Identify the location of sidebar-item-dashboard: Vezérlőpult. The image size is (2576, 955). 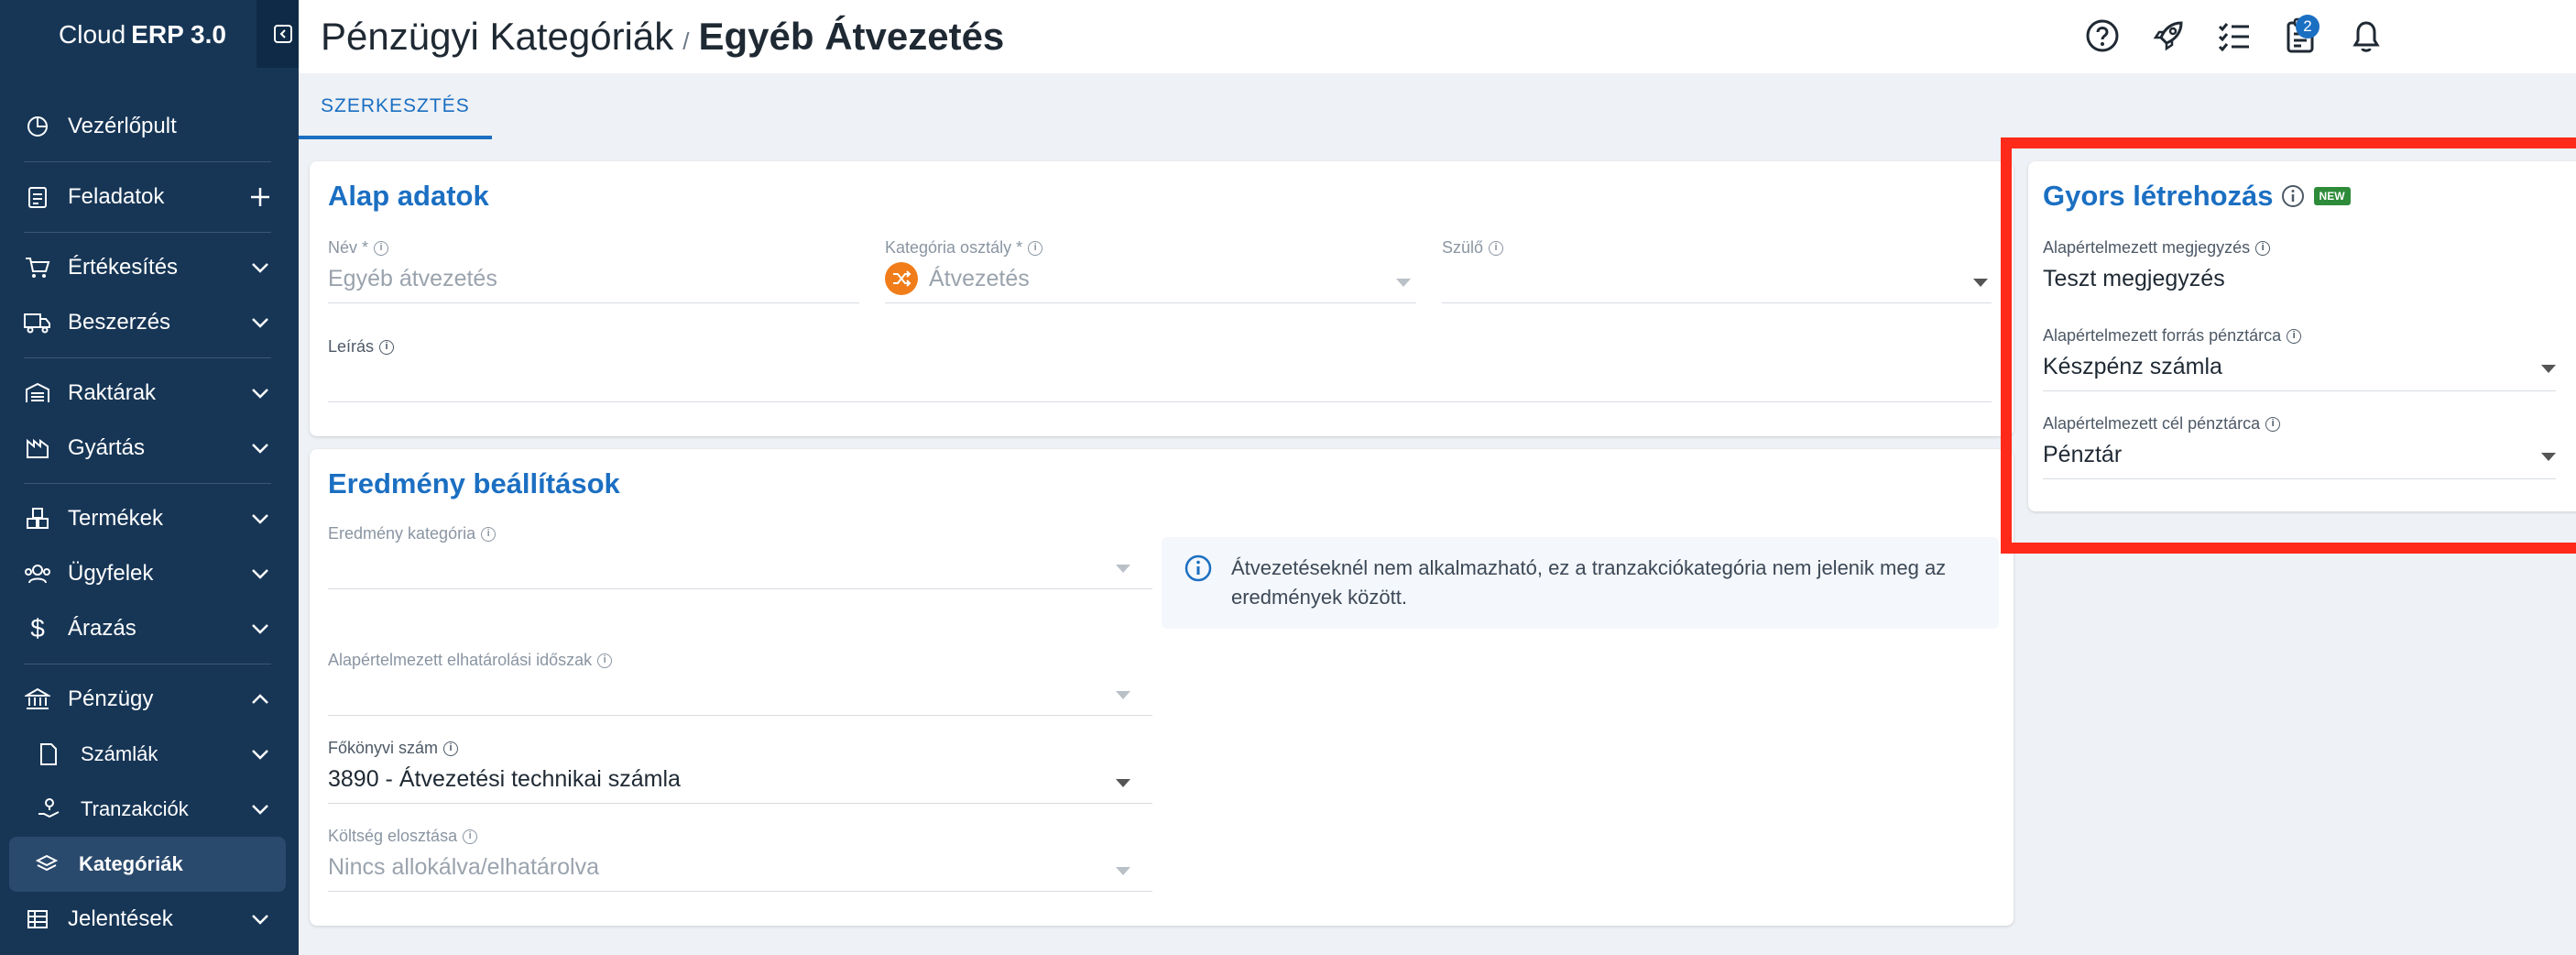
(150, 126).